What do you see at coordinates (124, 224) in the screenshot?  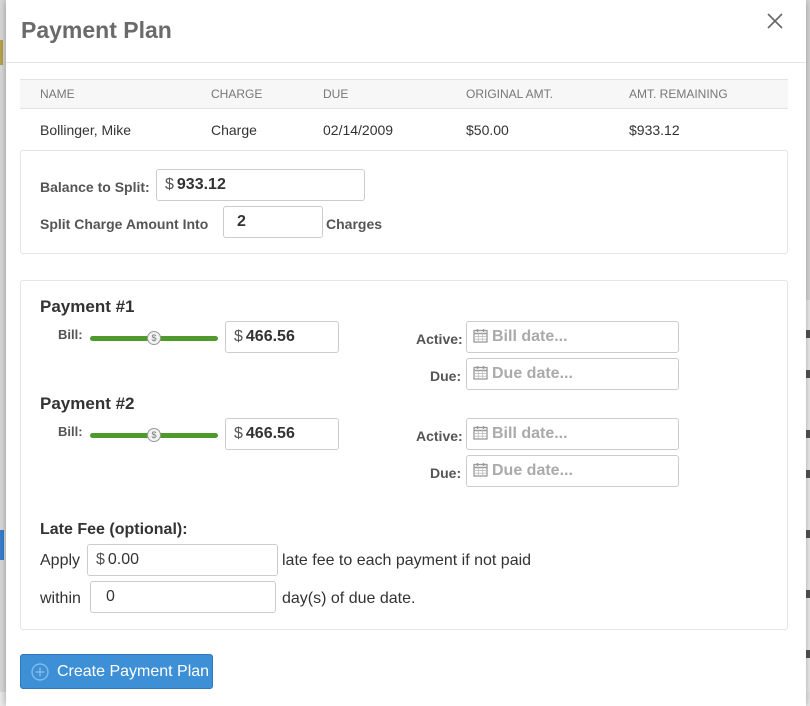 I see `split-label: Split Charge Amount Into` at bounding box center [124, 224].